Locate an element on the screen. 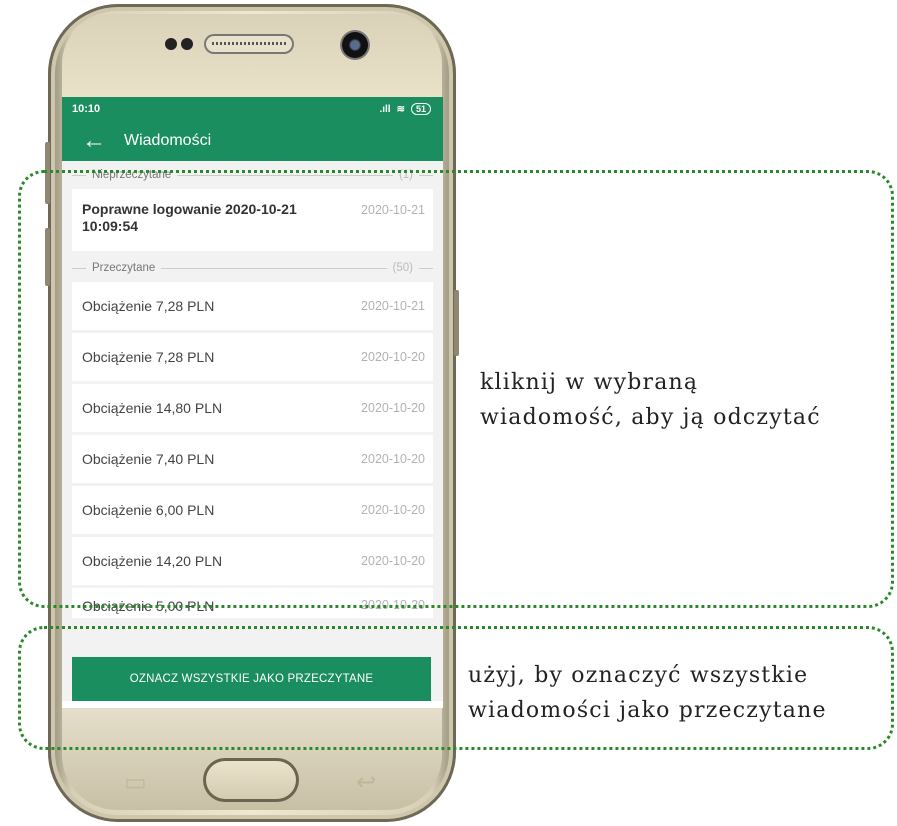  app-bar: ← Wiadomości is located at coordinates (252, 141).